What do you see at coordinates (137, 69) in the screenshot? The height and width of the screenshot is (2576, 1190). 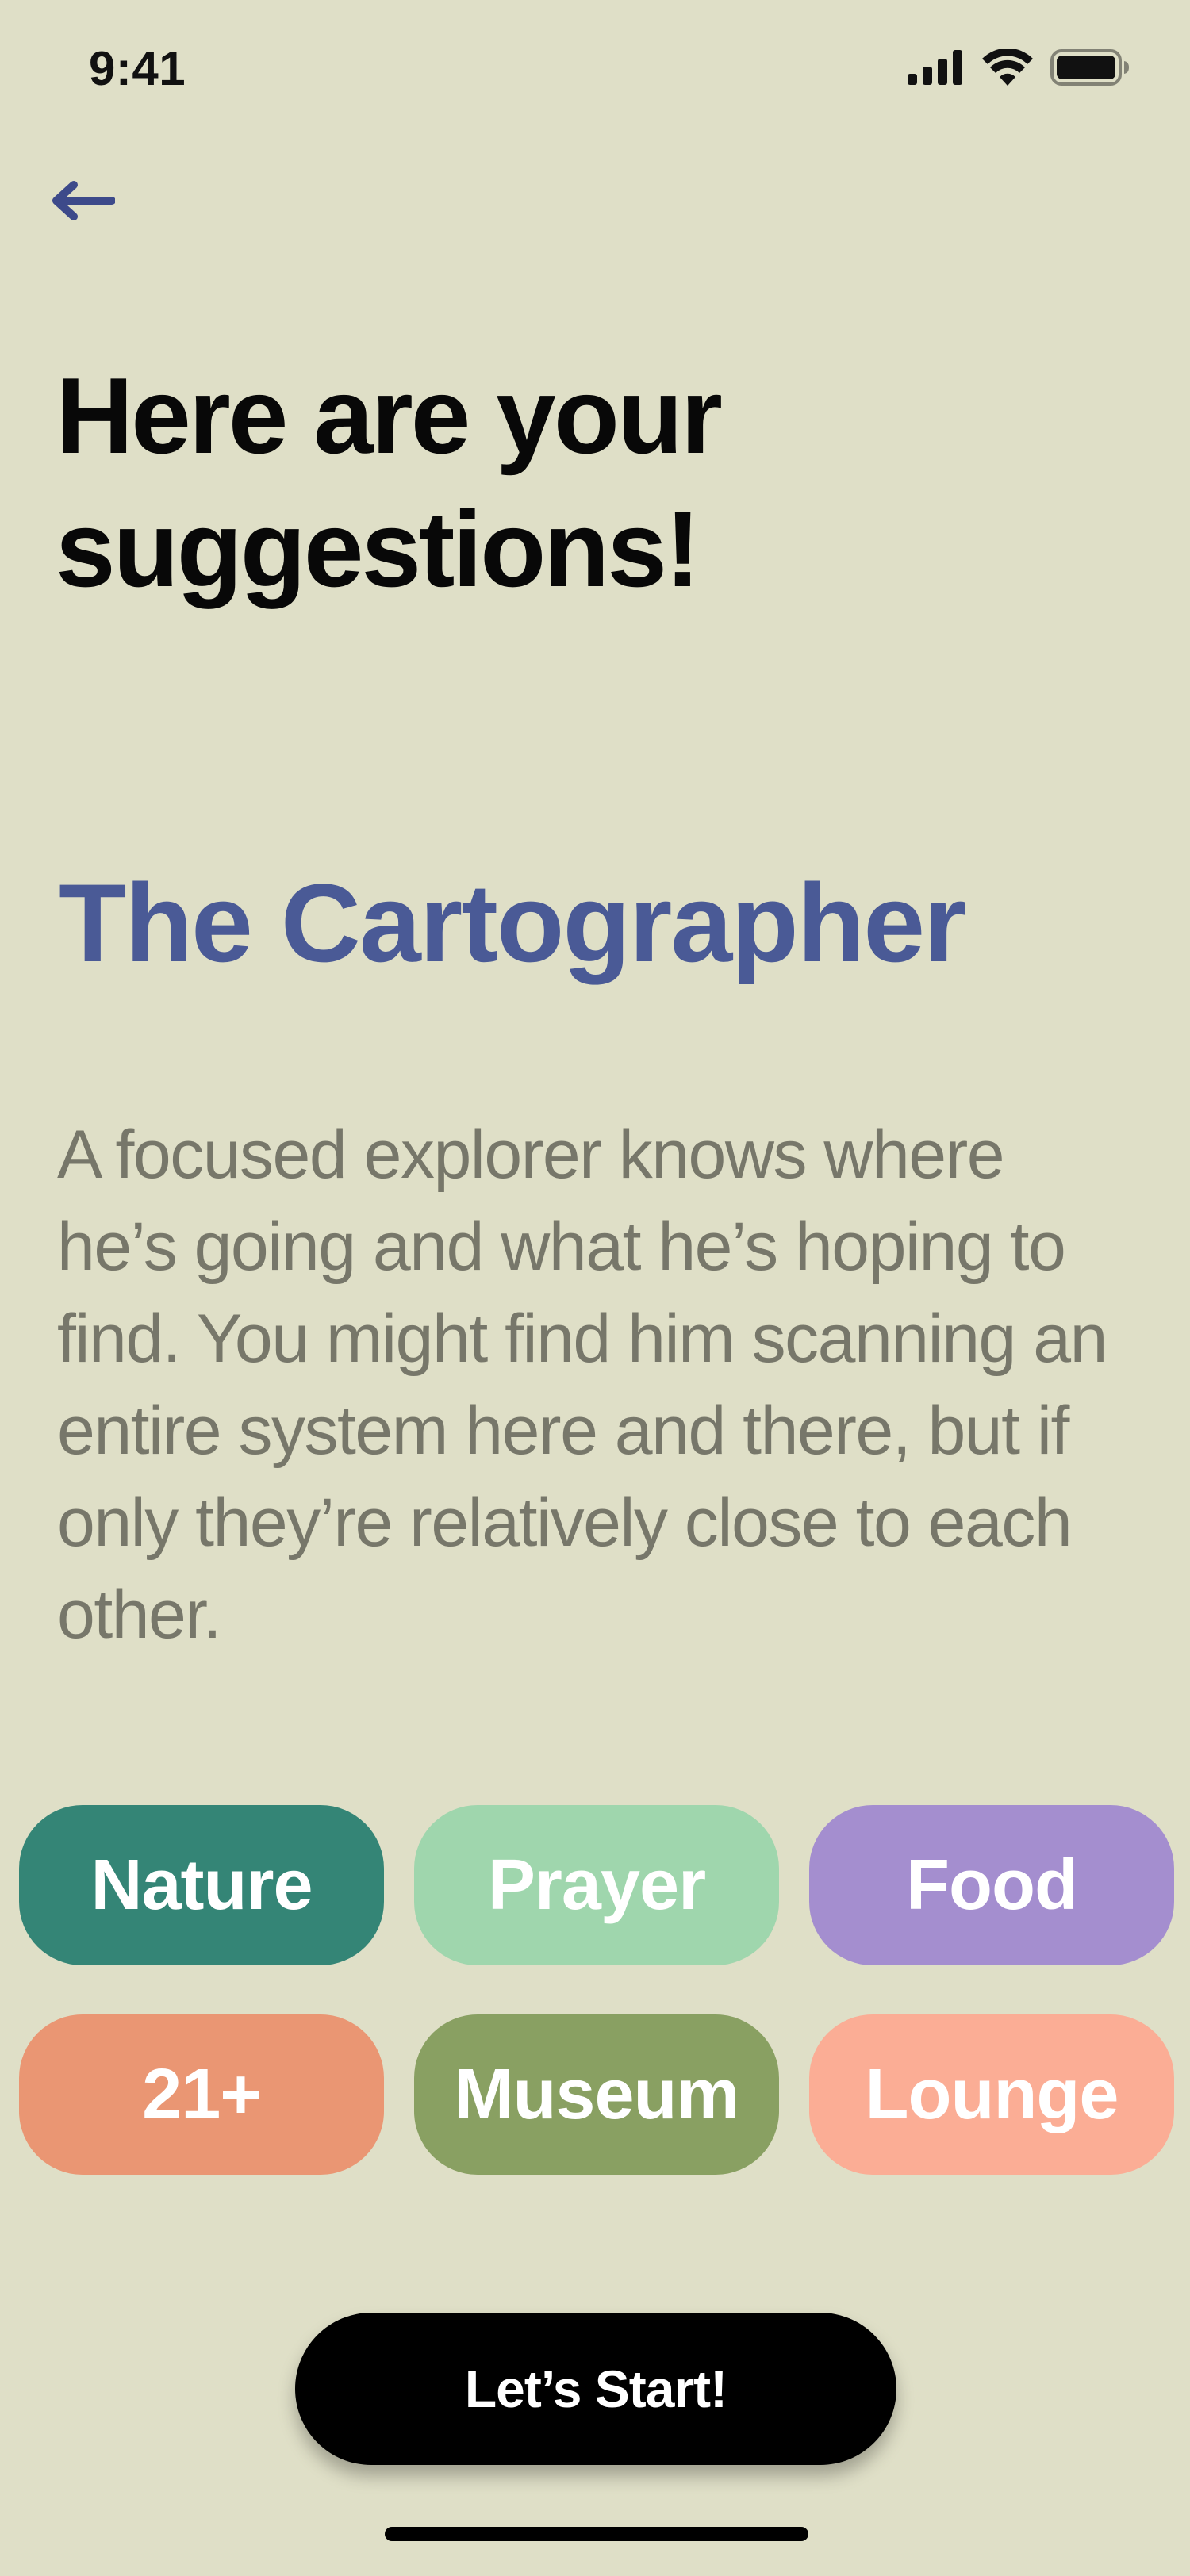 I see `status-time: 9:41` at bounding box center [137, 69].